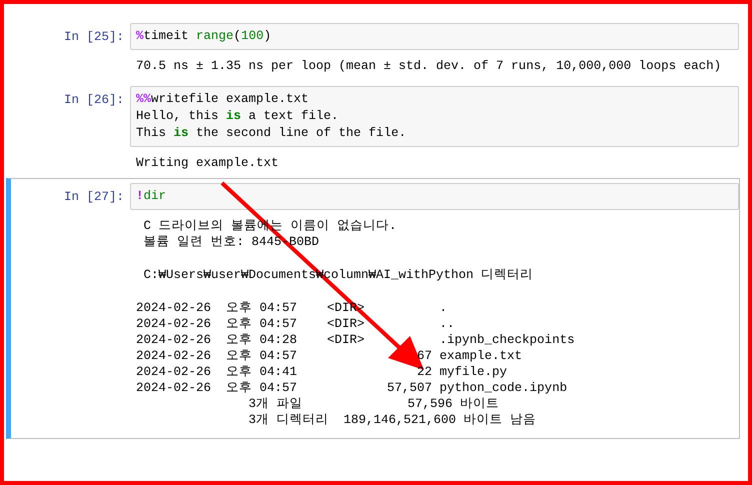 The image size is (752, 485). I want to click on output-line: 3개 파일 57,596 바이트, so click(374, 404).